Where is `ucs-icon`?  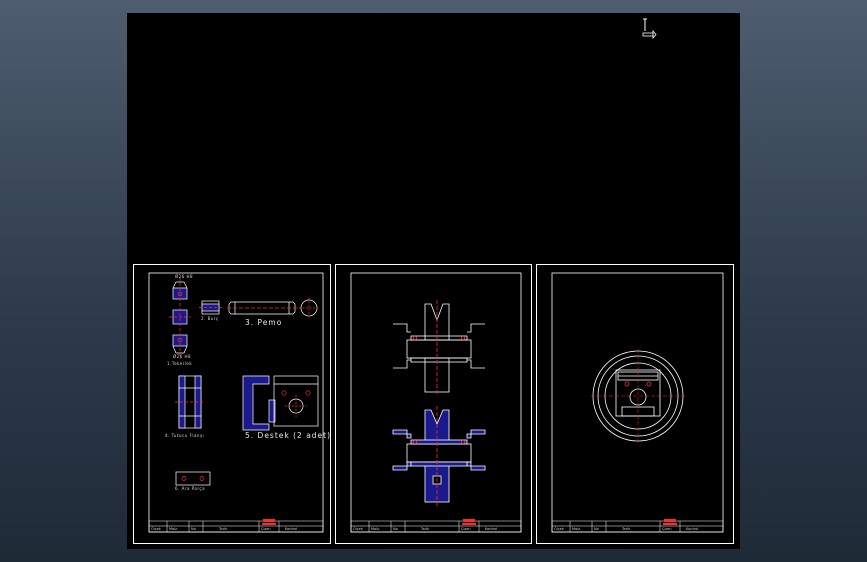 ucs-icon is located at coordinates (649, 29).